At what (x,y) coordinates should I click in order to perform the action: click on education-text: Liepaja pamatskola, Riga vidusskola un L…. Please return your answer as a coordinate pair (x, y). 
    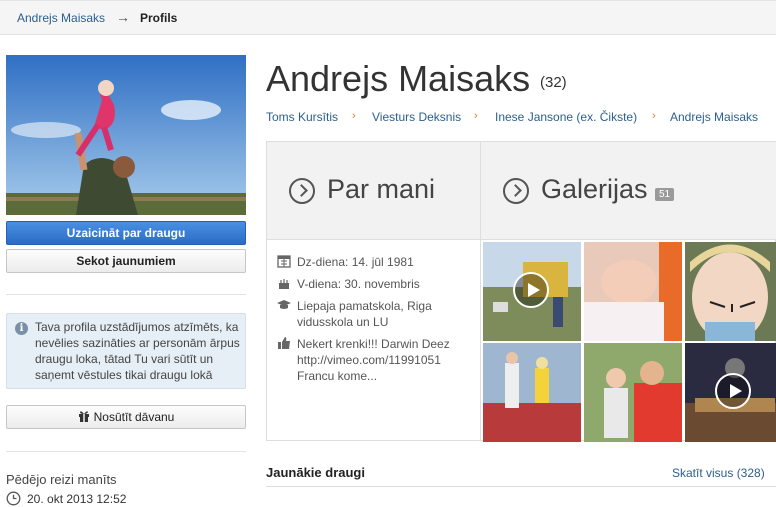
    Looking at the image, I should click on (364, 314).